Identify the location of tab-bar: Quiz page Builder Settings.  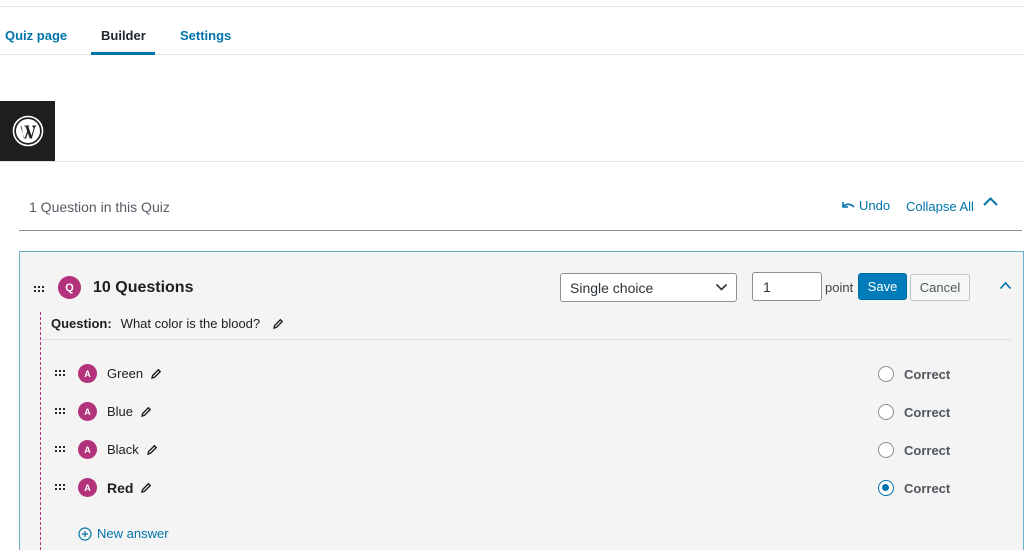
(512, 31).